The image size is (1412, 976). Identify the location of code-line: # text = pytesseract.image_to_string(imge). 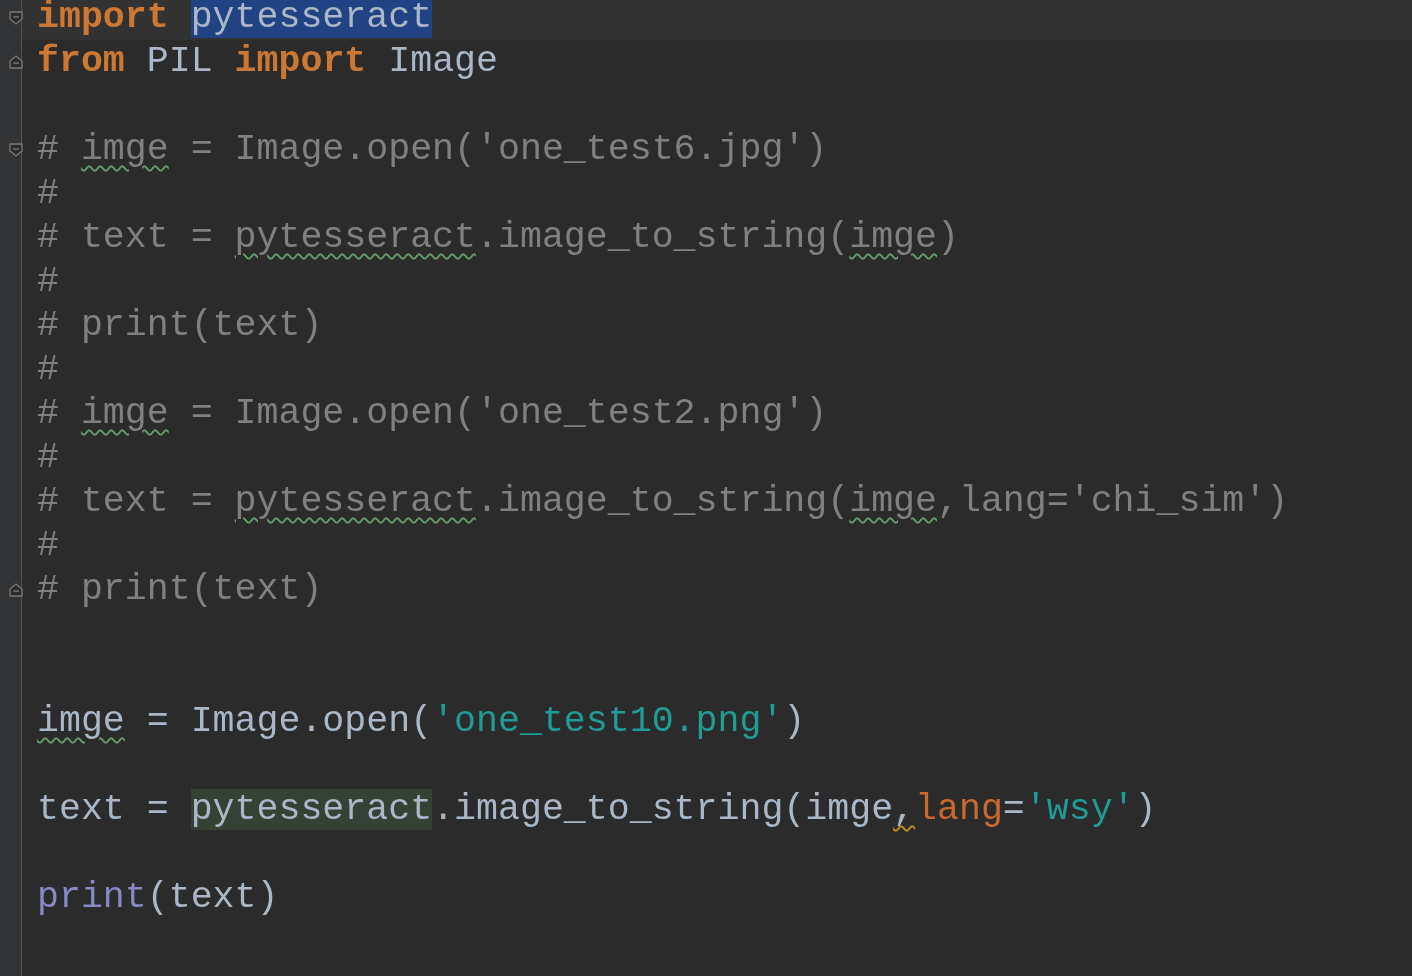
(498, 238).